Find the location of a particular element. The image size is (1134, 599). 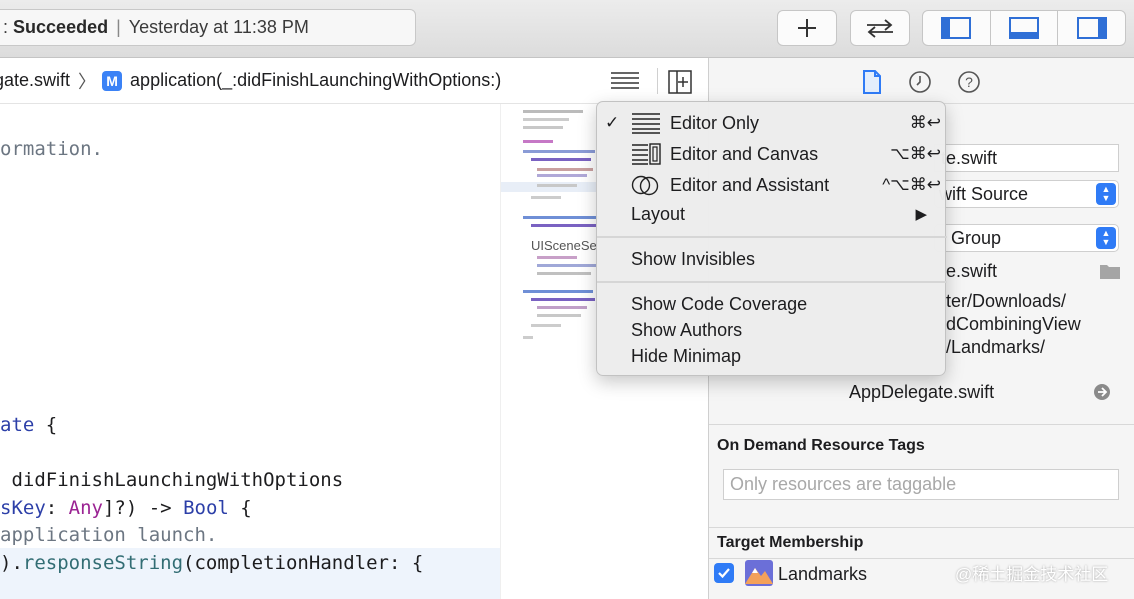

editor-canvas-icon is located at coordinates (646, 156).